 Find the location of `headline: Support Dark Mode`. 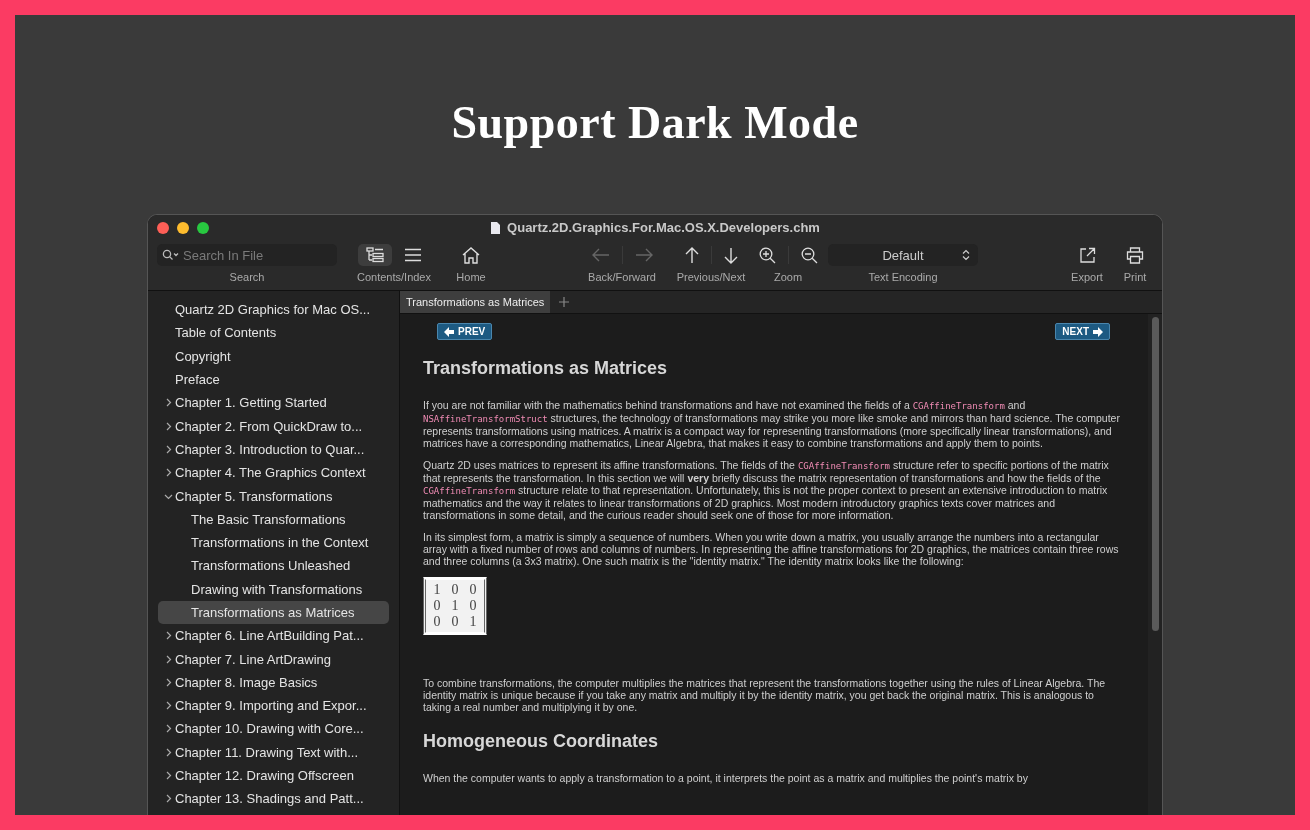

headline: Support Dark Mode is located at coordinates (655, 123).